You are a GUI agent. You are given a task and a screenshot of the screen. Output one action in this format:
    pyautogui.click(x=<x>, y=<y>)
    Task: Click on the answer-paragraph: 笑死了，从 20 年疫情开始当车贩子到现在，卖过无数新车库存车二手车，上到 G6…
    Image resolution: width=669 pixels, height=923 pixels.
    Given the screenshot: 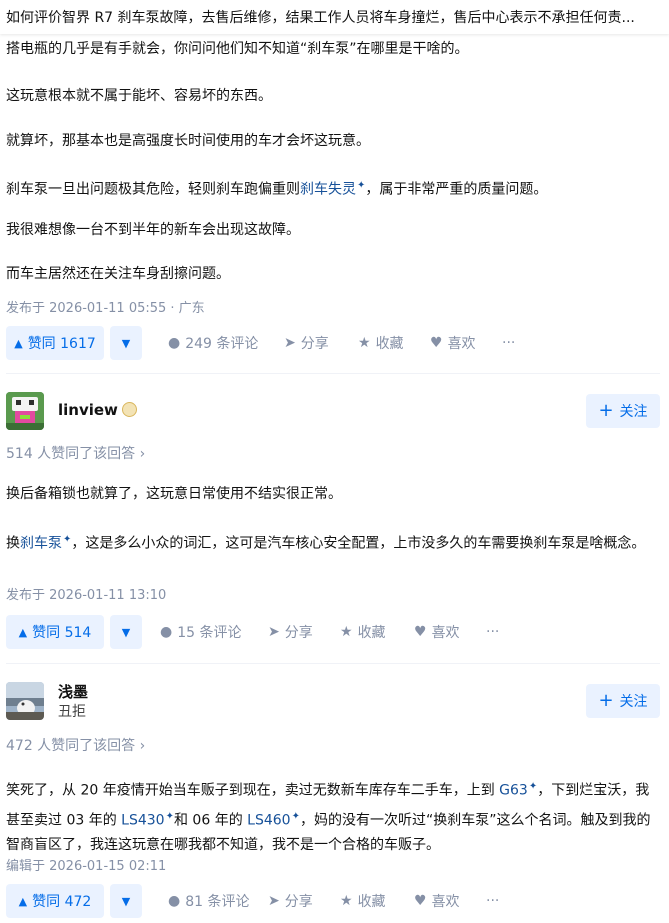 What is the action you would take?
    pyautogui.click(x=331, y=816)
    